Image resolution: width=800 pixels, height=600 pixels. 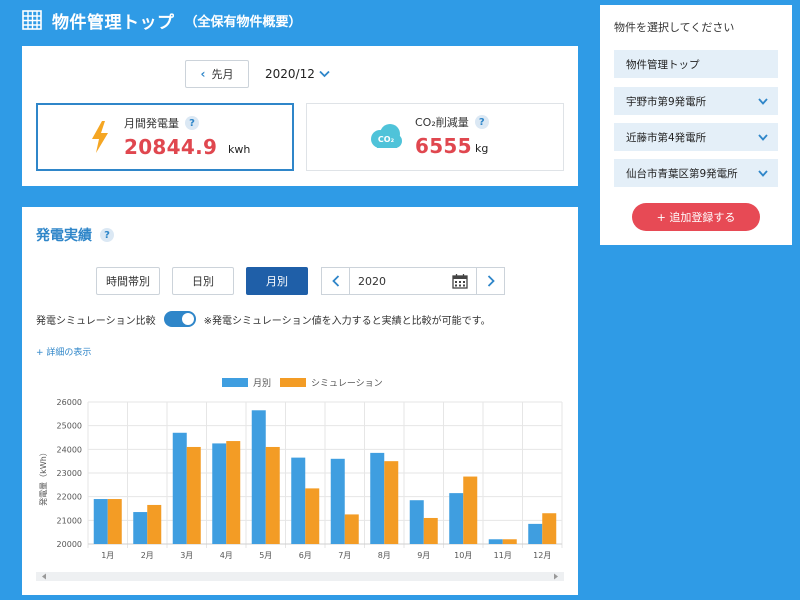 I want to click on chevron-right-icon, so click(x=491, y=281).